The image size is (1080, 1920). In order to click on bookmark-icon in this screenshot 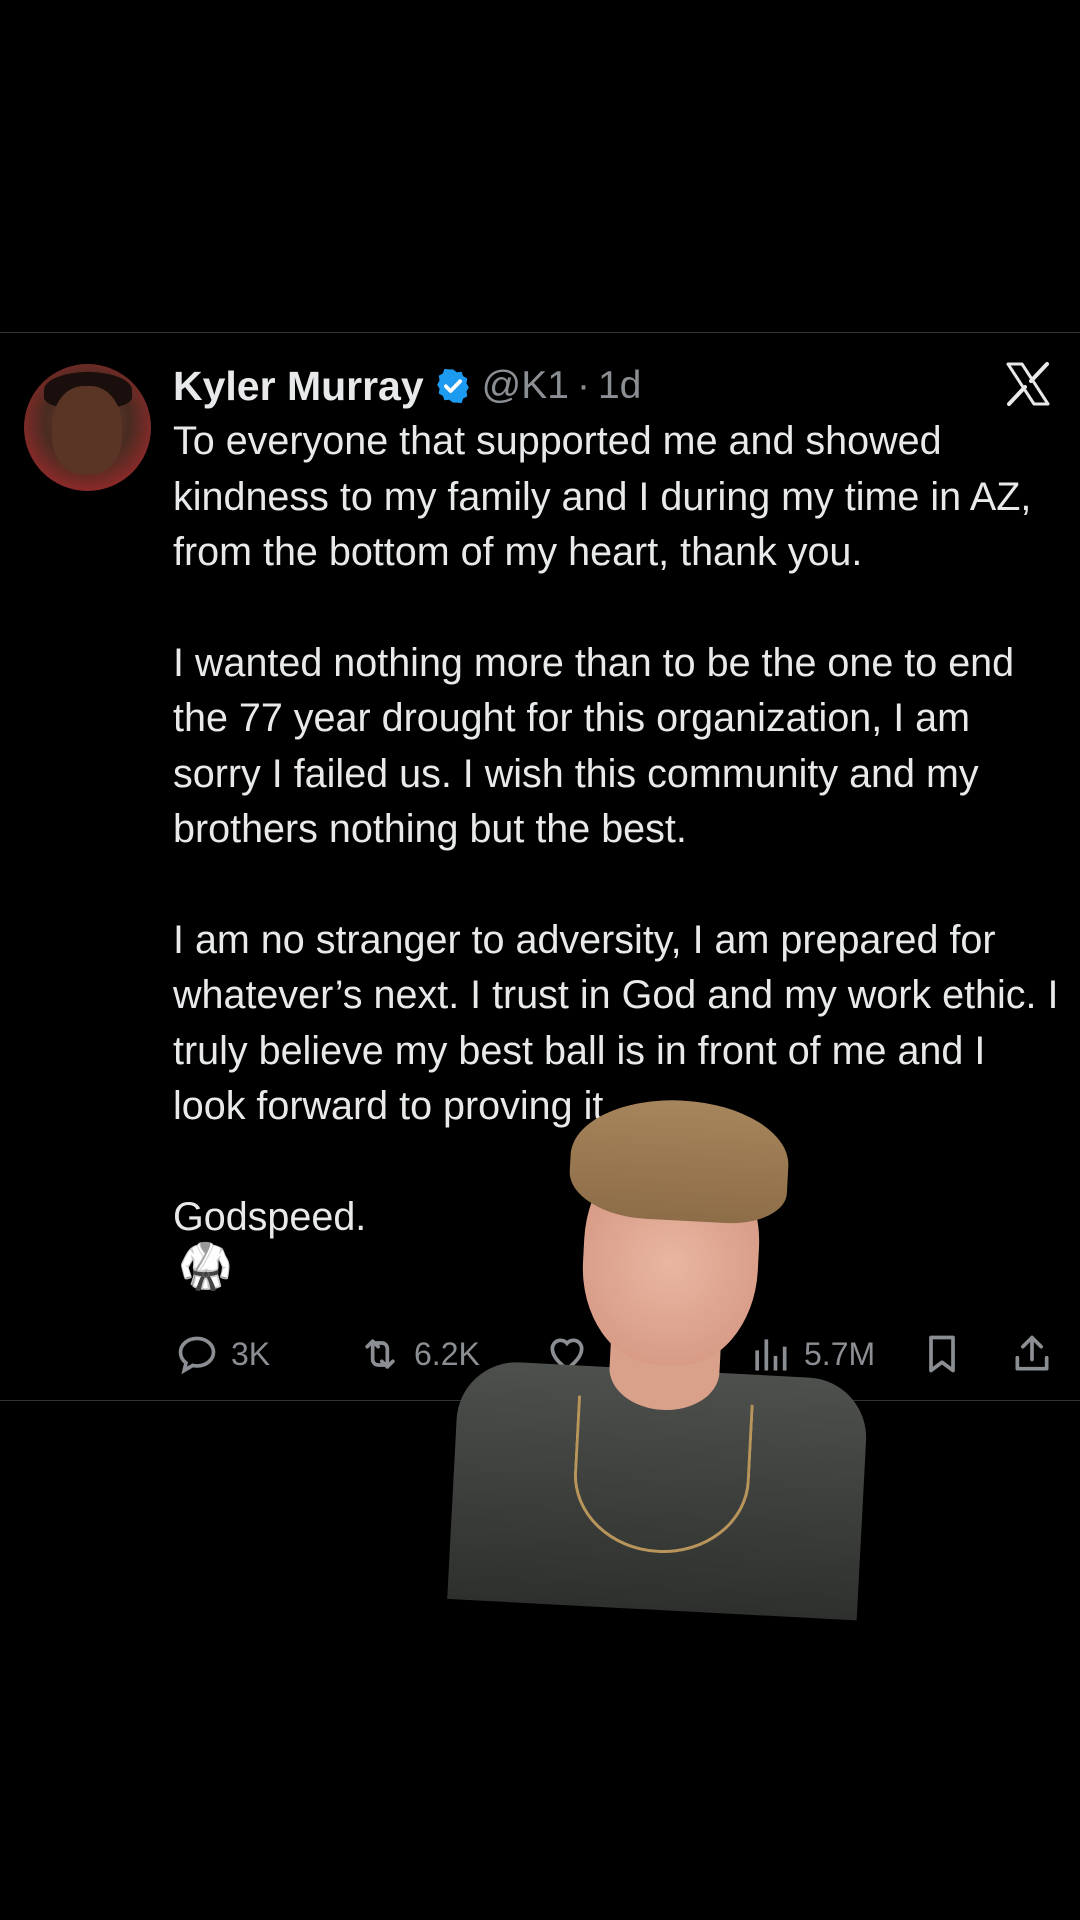, I will do `click(942, 1354)`.